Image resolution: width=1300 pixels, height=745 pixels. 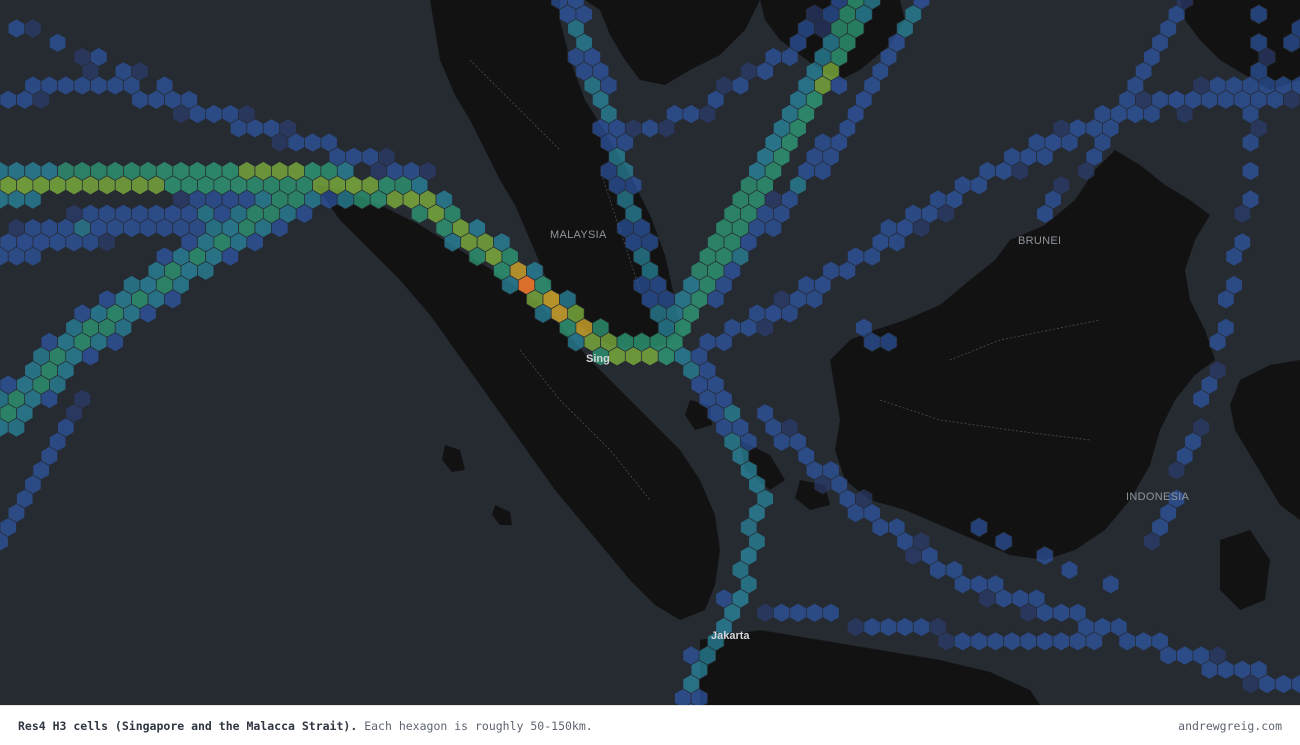 I want to click on label-singapore: Sing, so click(x=598, y=359).